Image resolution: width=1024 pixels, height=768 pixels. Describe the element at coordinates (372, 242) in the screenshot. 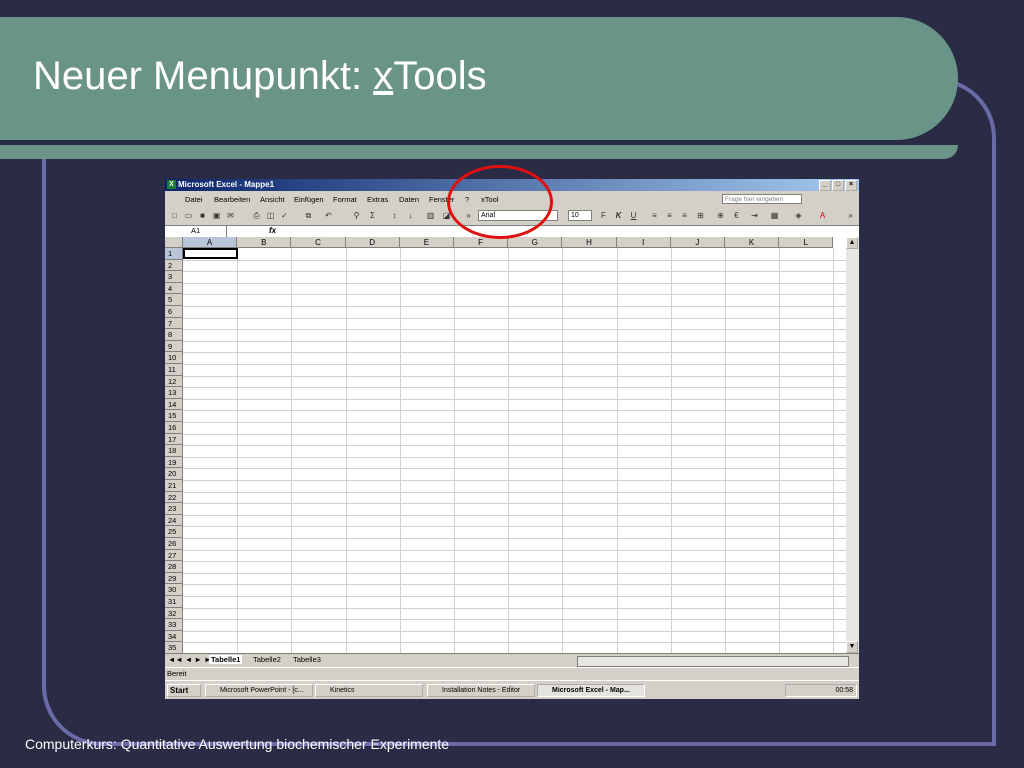

I see `column-header-d: D` at that location.